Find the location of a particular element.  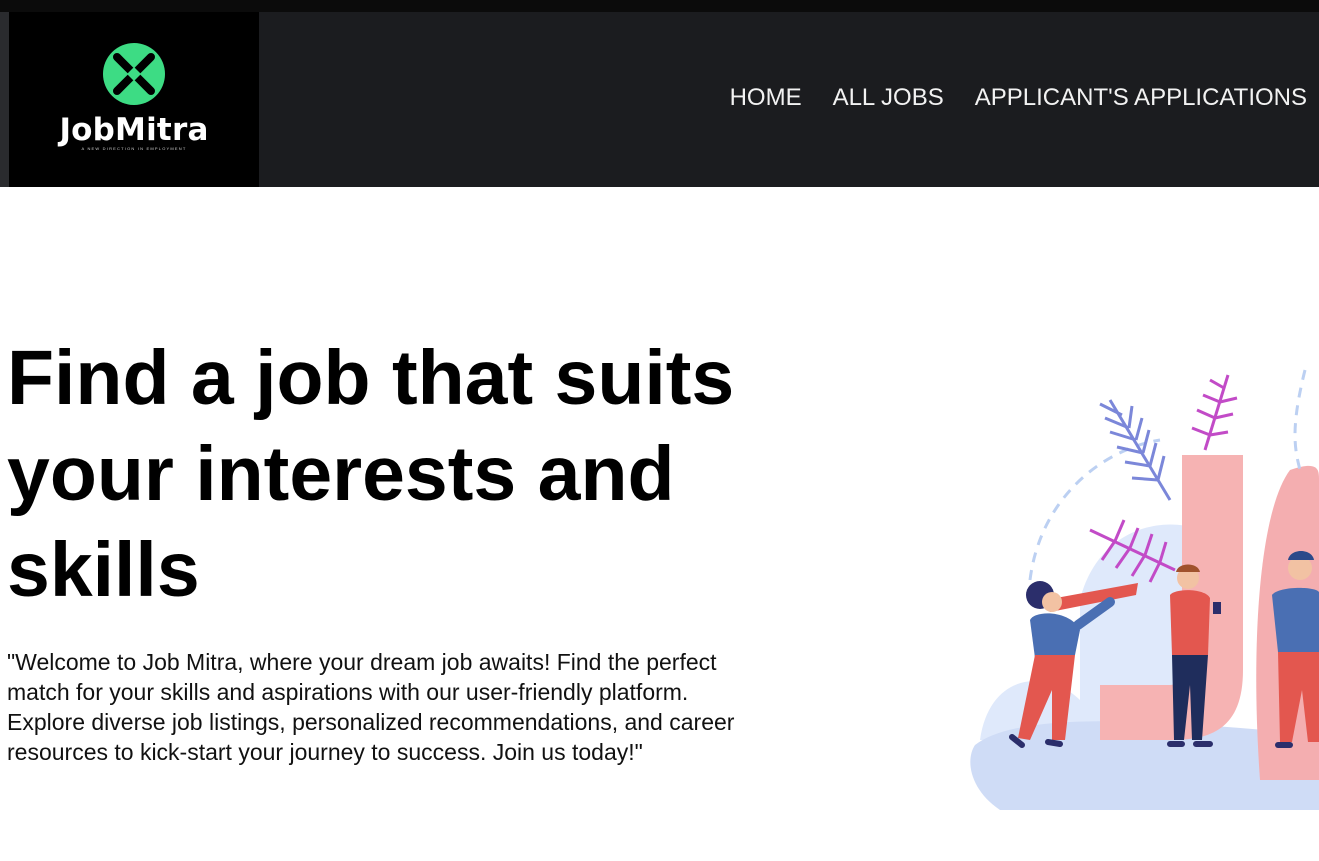

logo-tagline: A NEW DIRECTION IN EMPLOYMENT is located at coordinates (134, 148).